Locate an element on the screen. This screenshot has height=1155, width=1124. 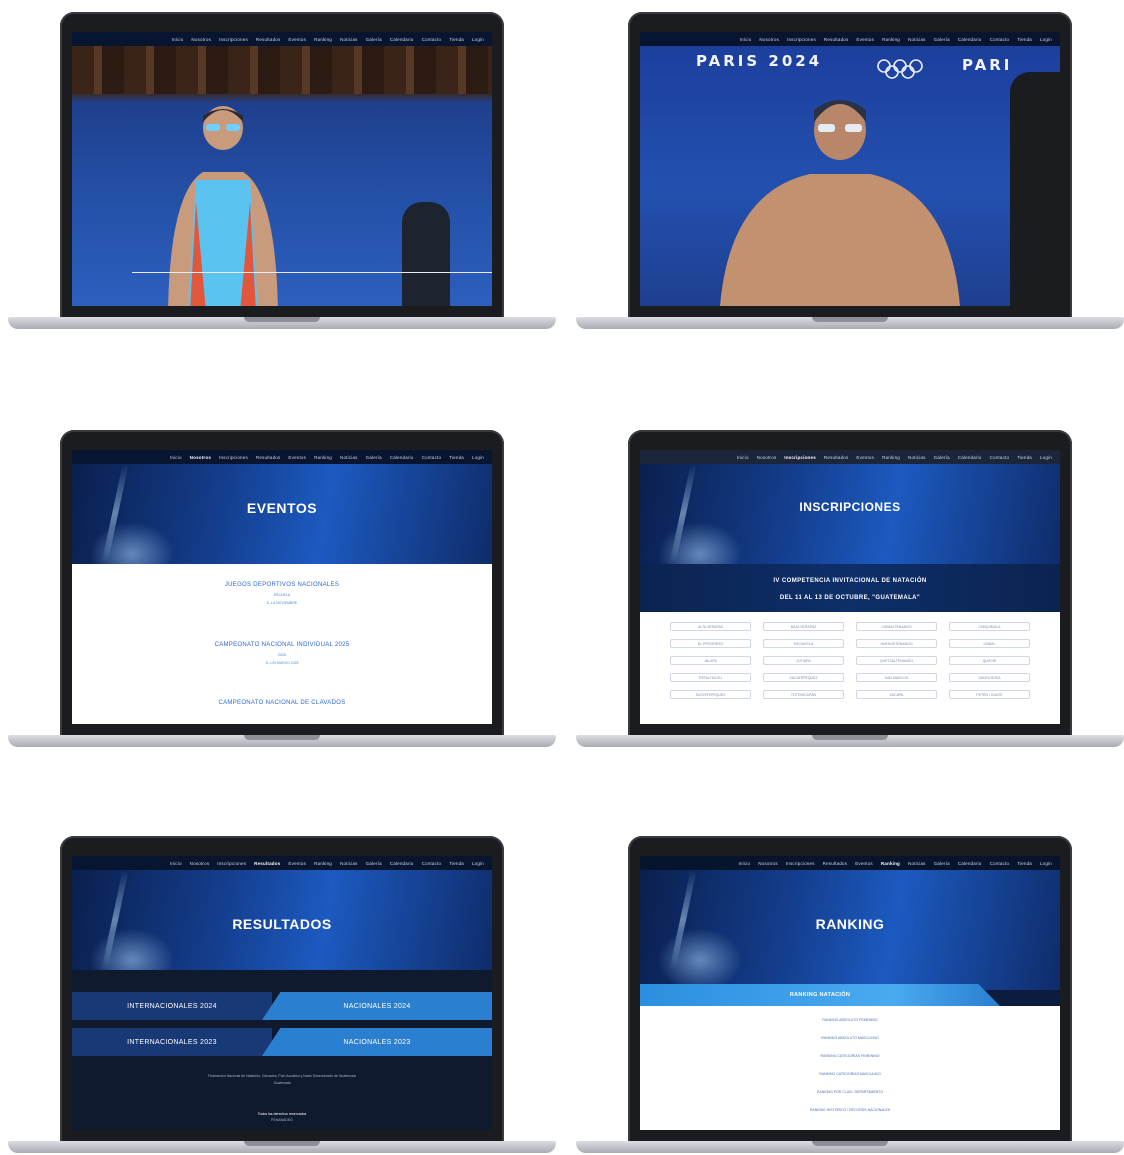
event-item: CAMPEONATO NACIONAL DE CLAVADOS is located at coordinates (282, 703).